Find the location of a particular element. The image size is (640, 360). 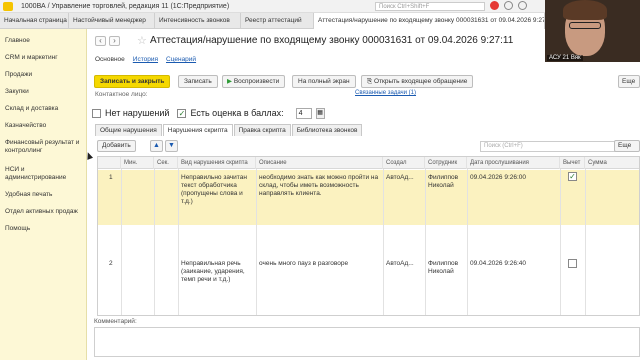

forward-arrow-icon: › is located at coordinates (114, 41).